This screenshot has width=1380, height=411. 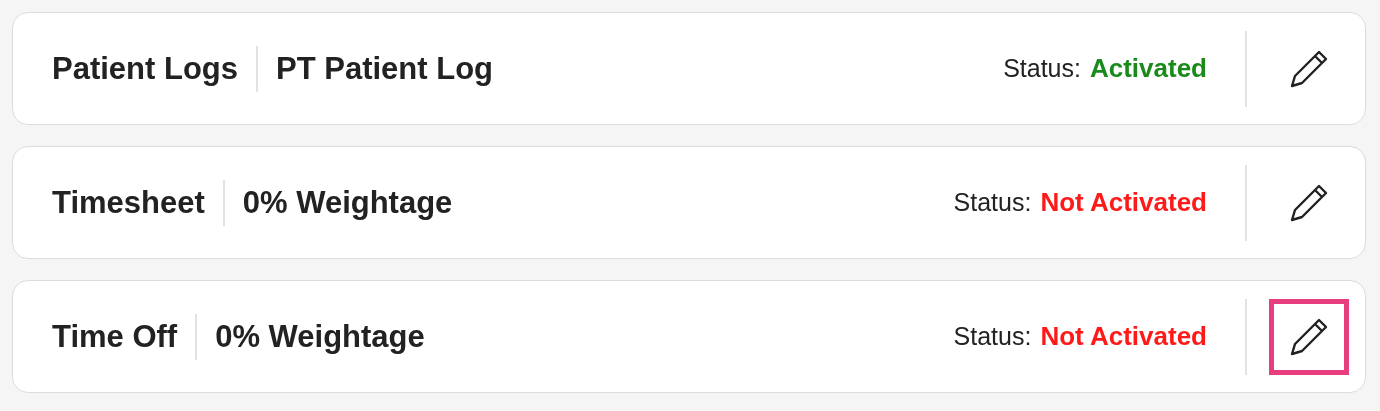 I want to click on module-name: Time Off, so click(x=115, y=336).